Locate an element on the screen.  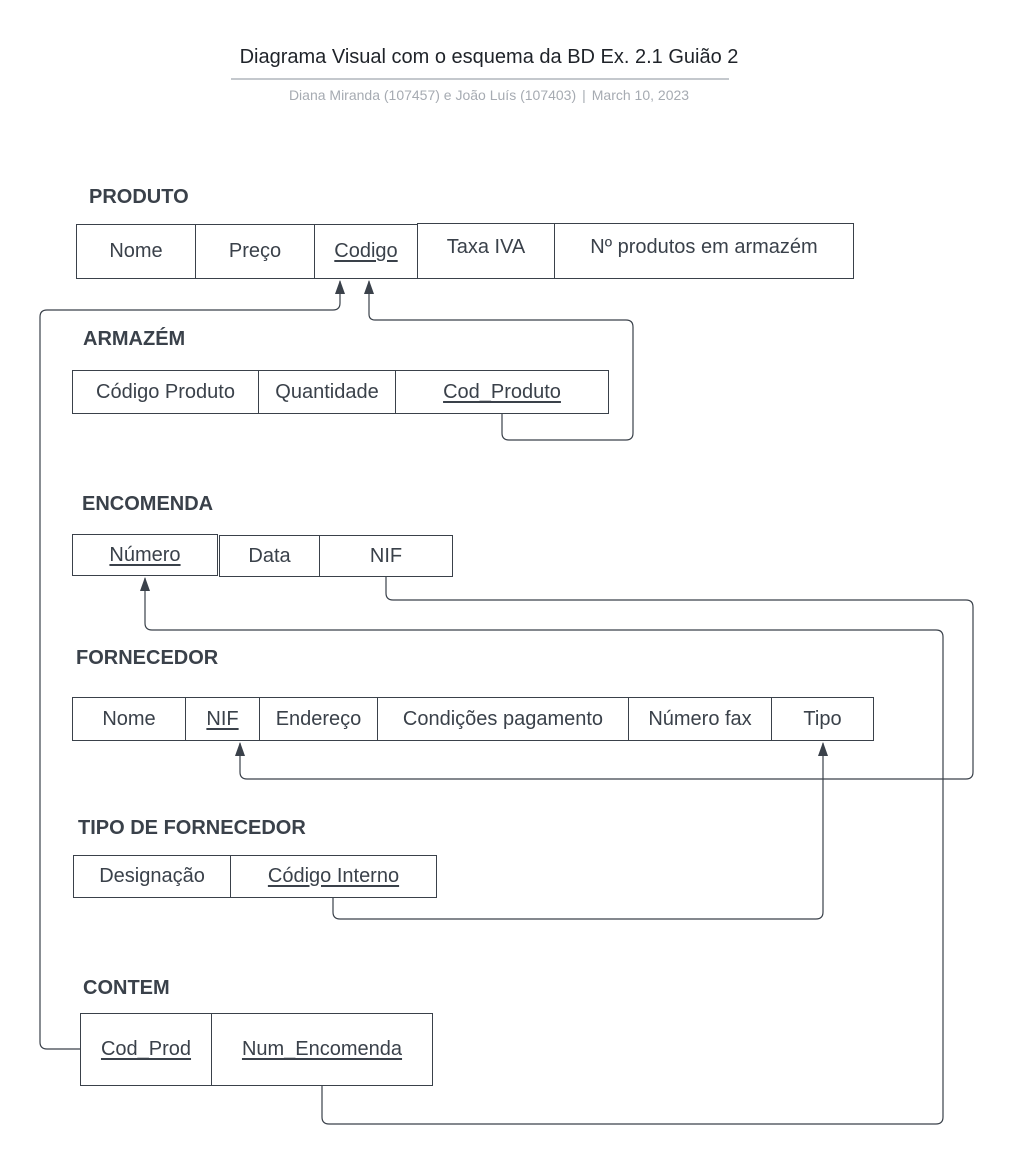
connector-armazem-to-produto is located at coordinates (499, 360).